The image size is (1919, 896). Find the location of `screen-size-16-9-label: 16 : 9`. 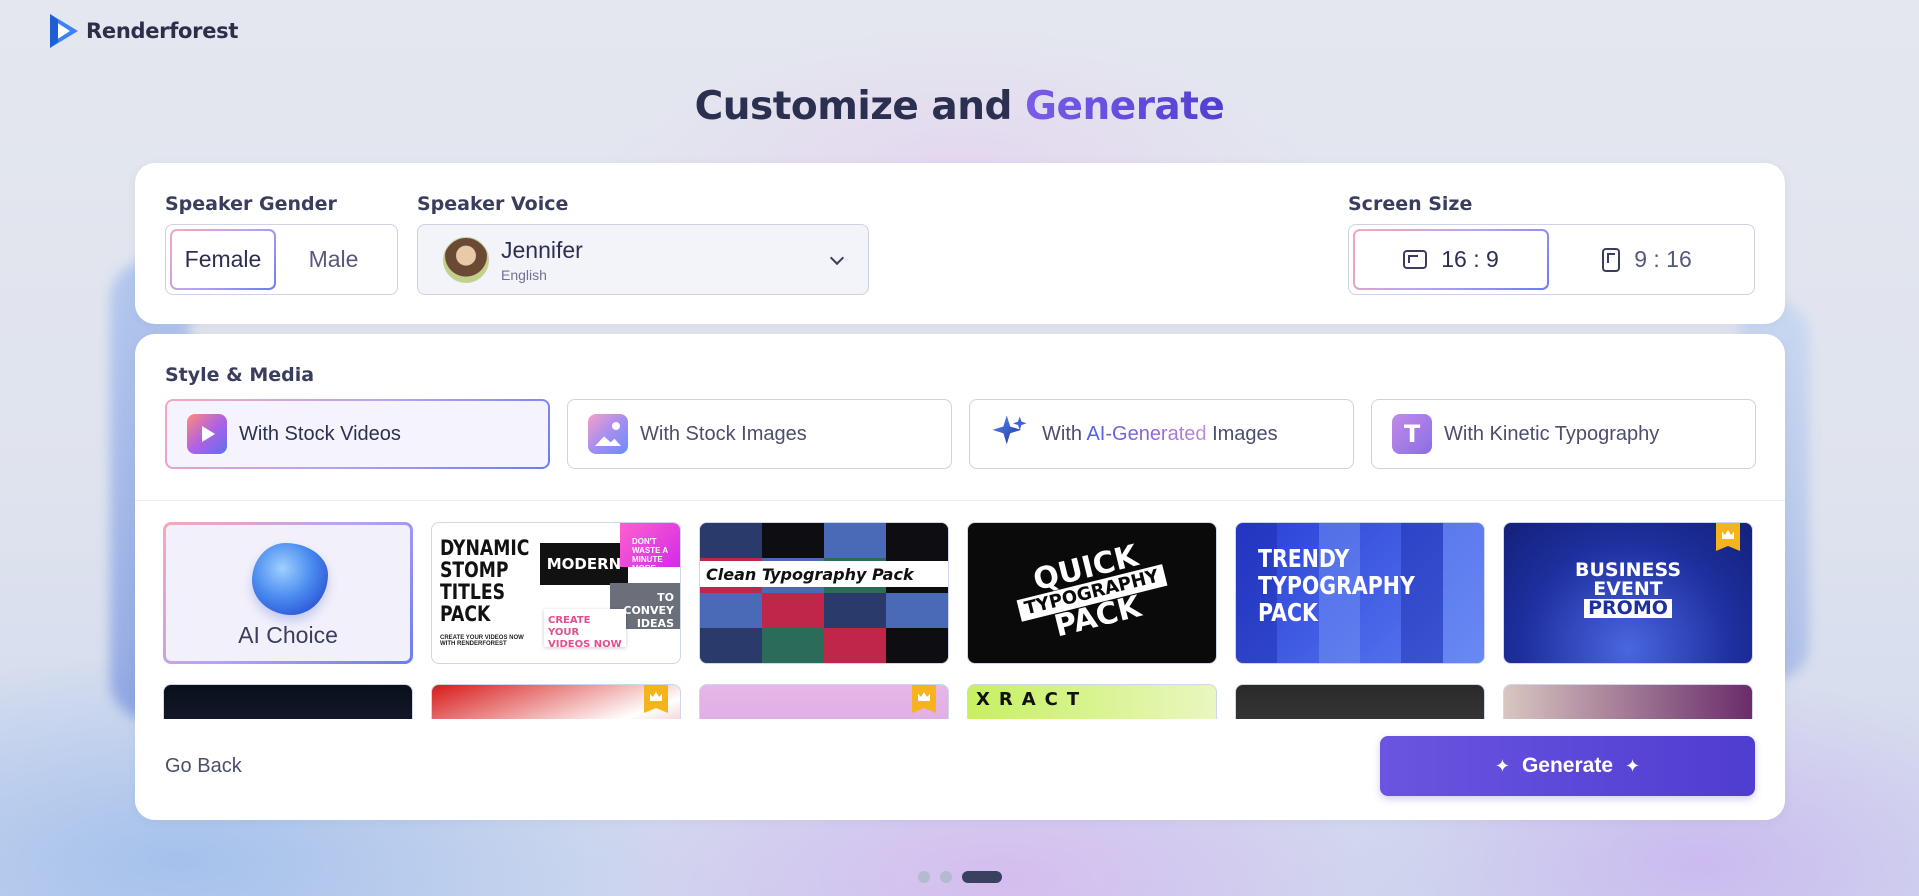

screen-size-16-9-label: 16 : 9 is located at coordinates (1470, 259).